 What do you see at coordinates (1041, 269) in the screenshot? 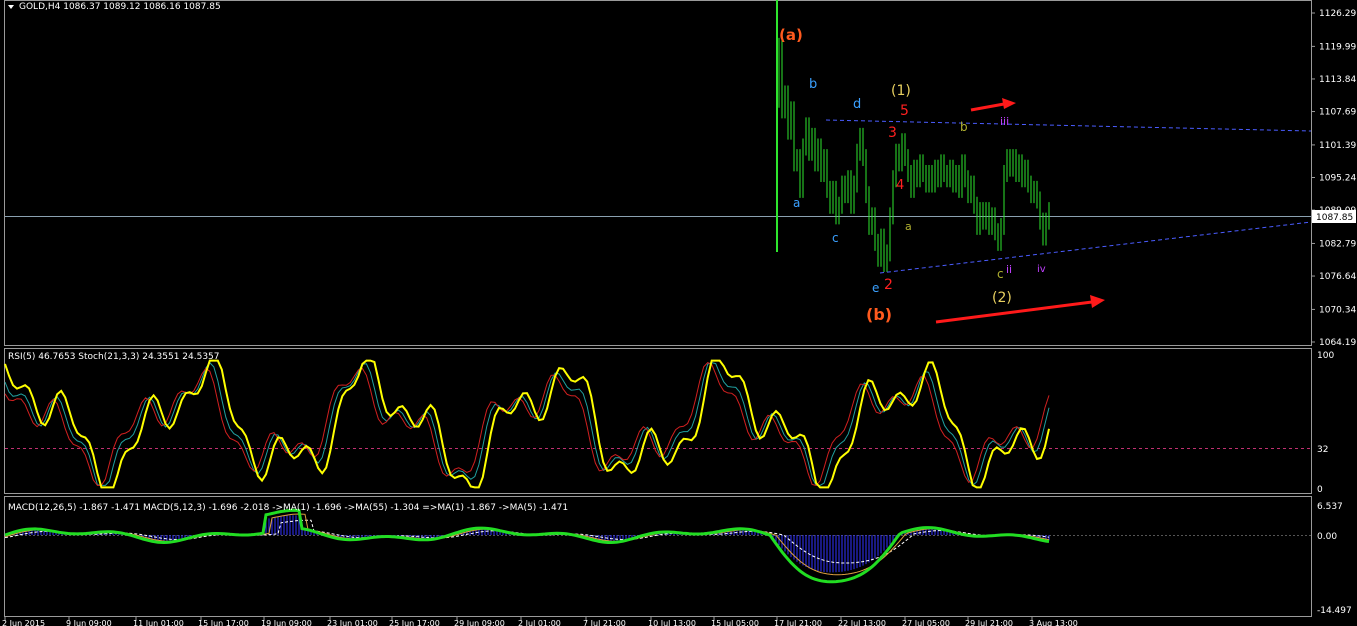
I see `wave-label: iv` at bounding box center [1041, 269].